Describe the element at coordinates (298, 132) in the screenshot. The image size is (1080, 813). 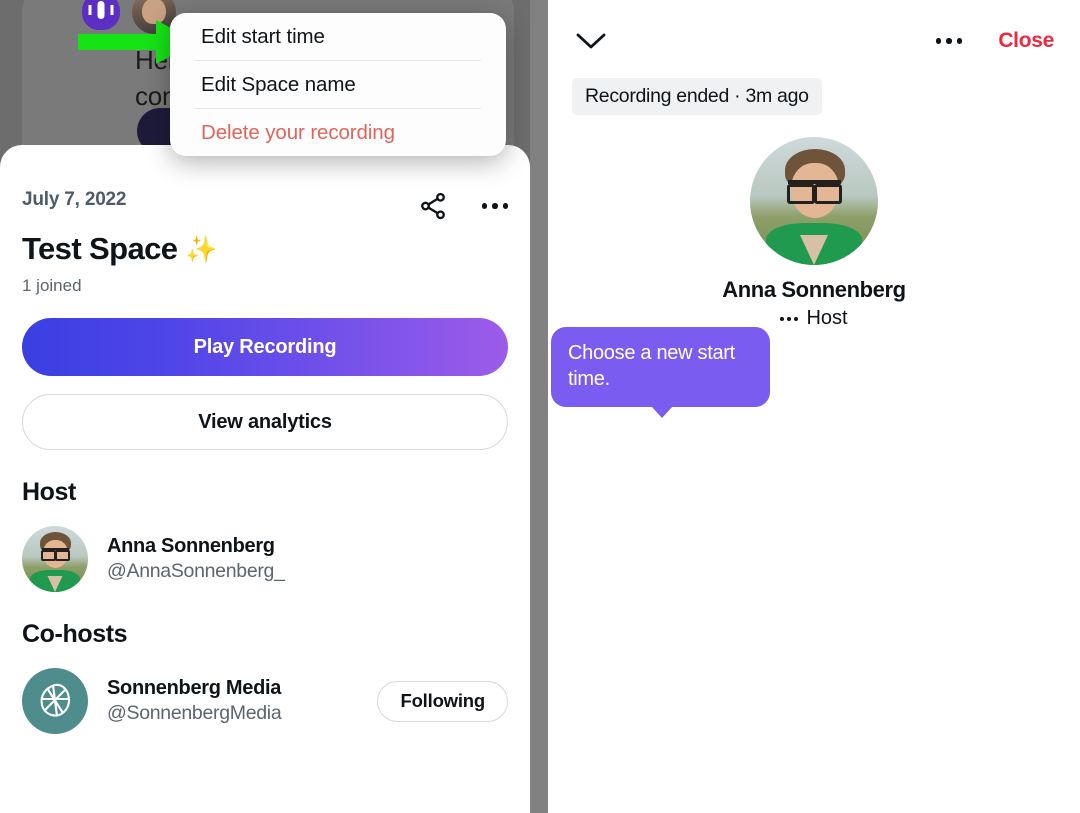
I see `menu-item-label: Delete your recording` at that location.